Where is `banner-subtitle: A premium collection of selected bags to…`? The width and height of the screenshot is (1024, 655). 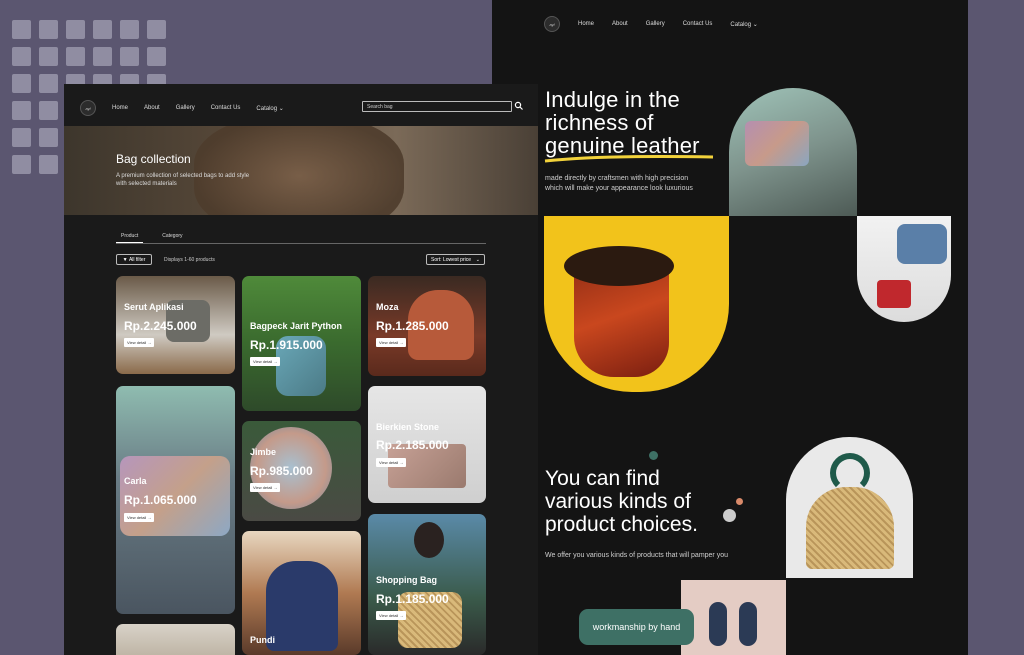
banner-subtitle: A premium collection of selected bags to… is located at coordinates (183, 180).